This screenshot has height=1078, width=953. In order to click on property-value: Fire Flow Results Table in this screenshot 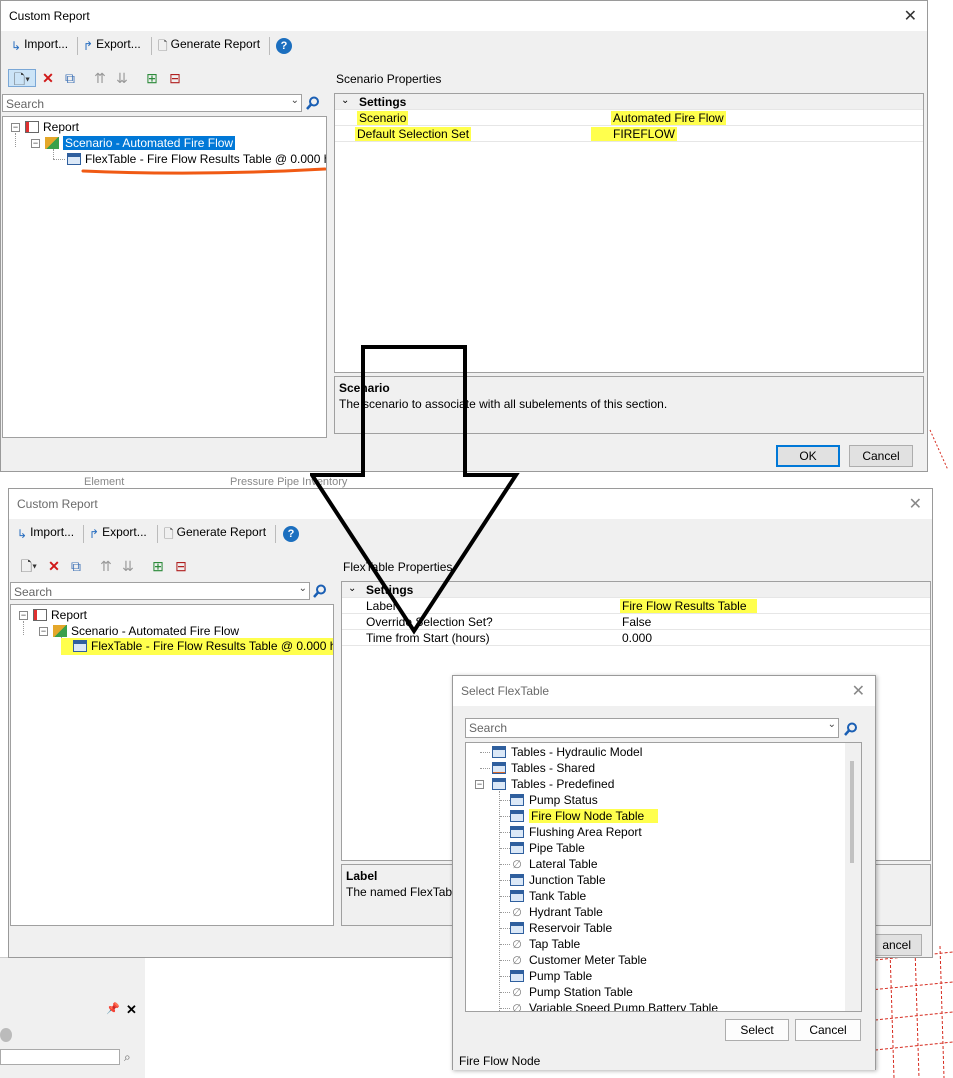, I will do `click(688, 606)`.